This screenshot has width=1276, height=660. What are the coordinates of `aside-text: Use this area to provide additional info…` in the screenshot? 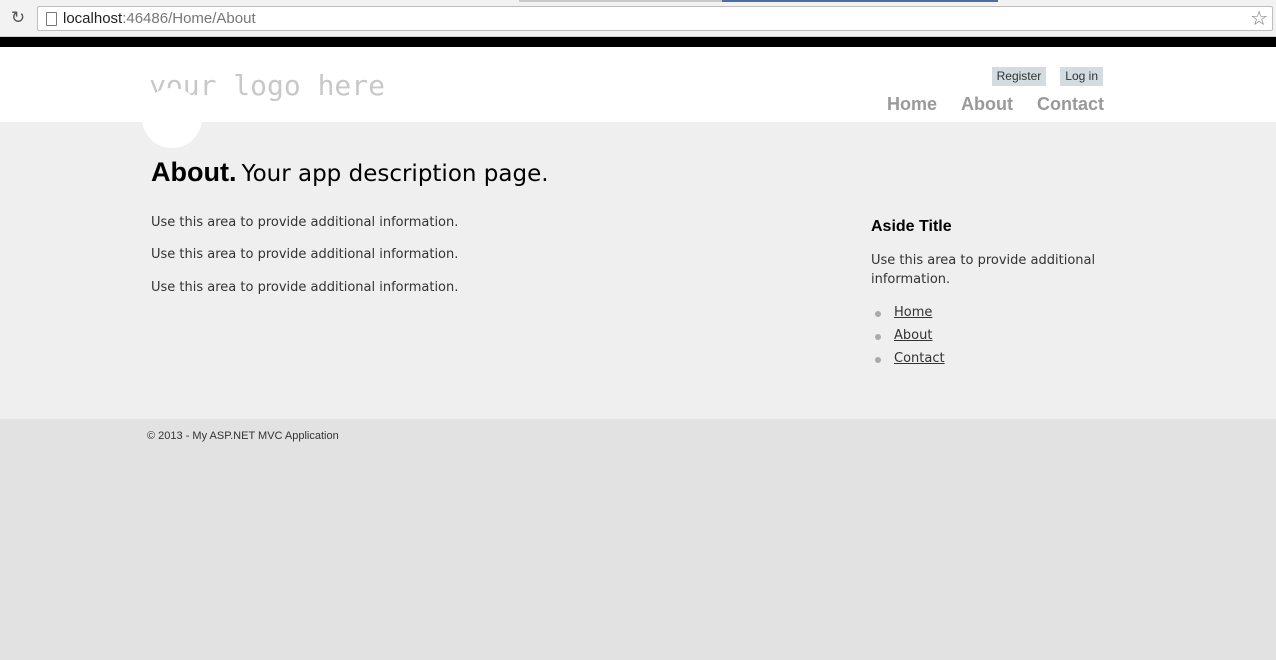 It's located at (983, 270).